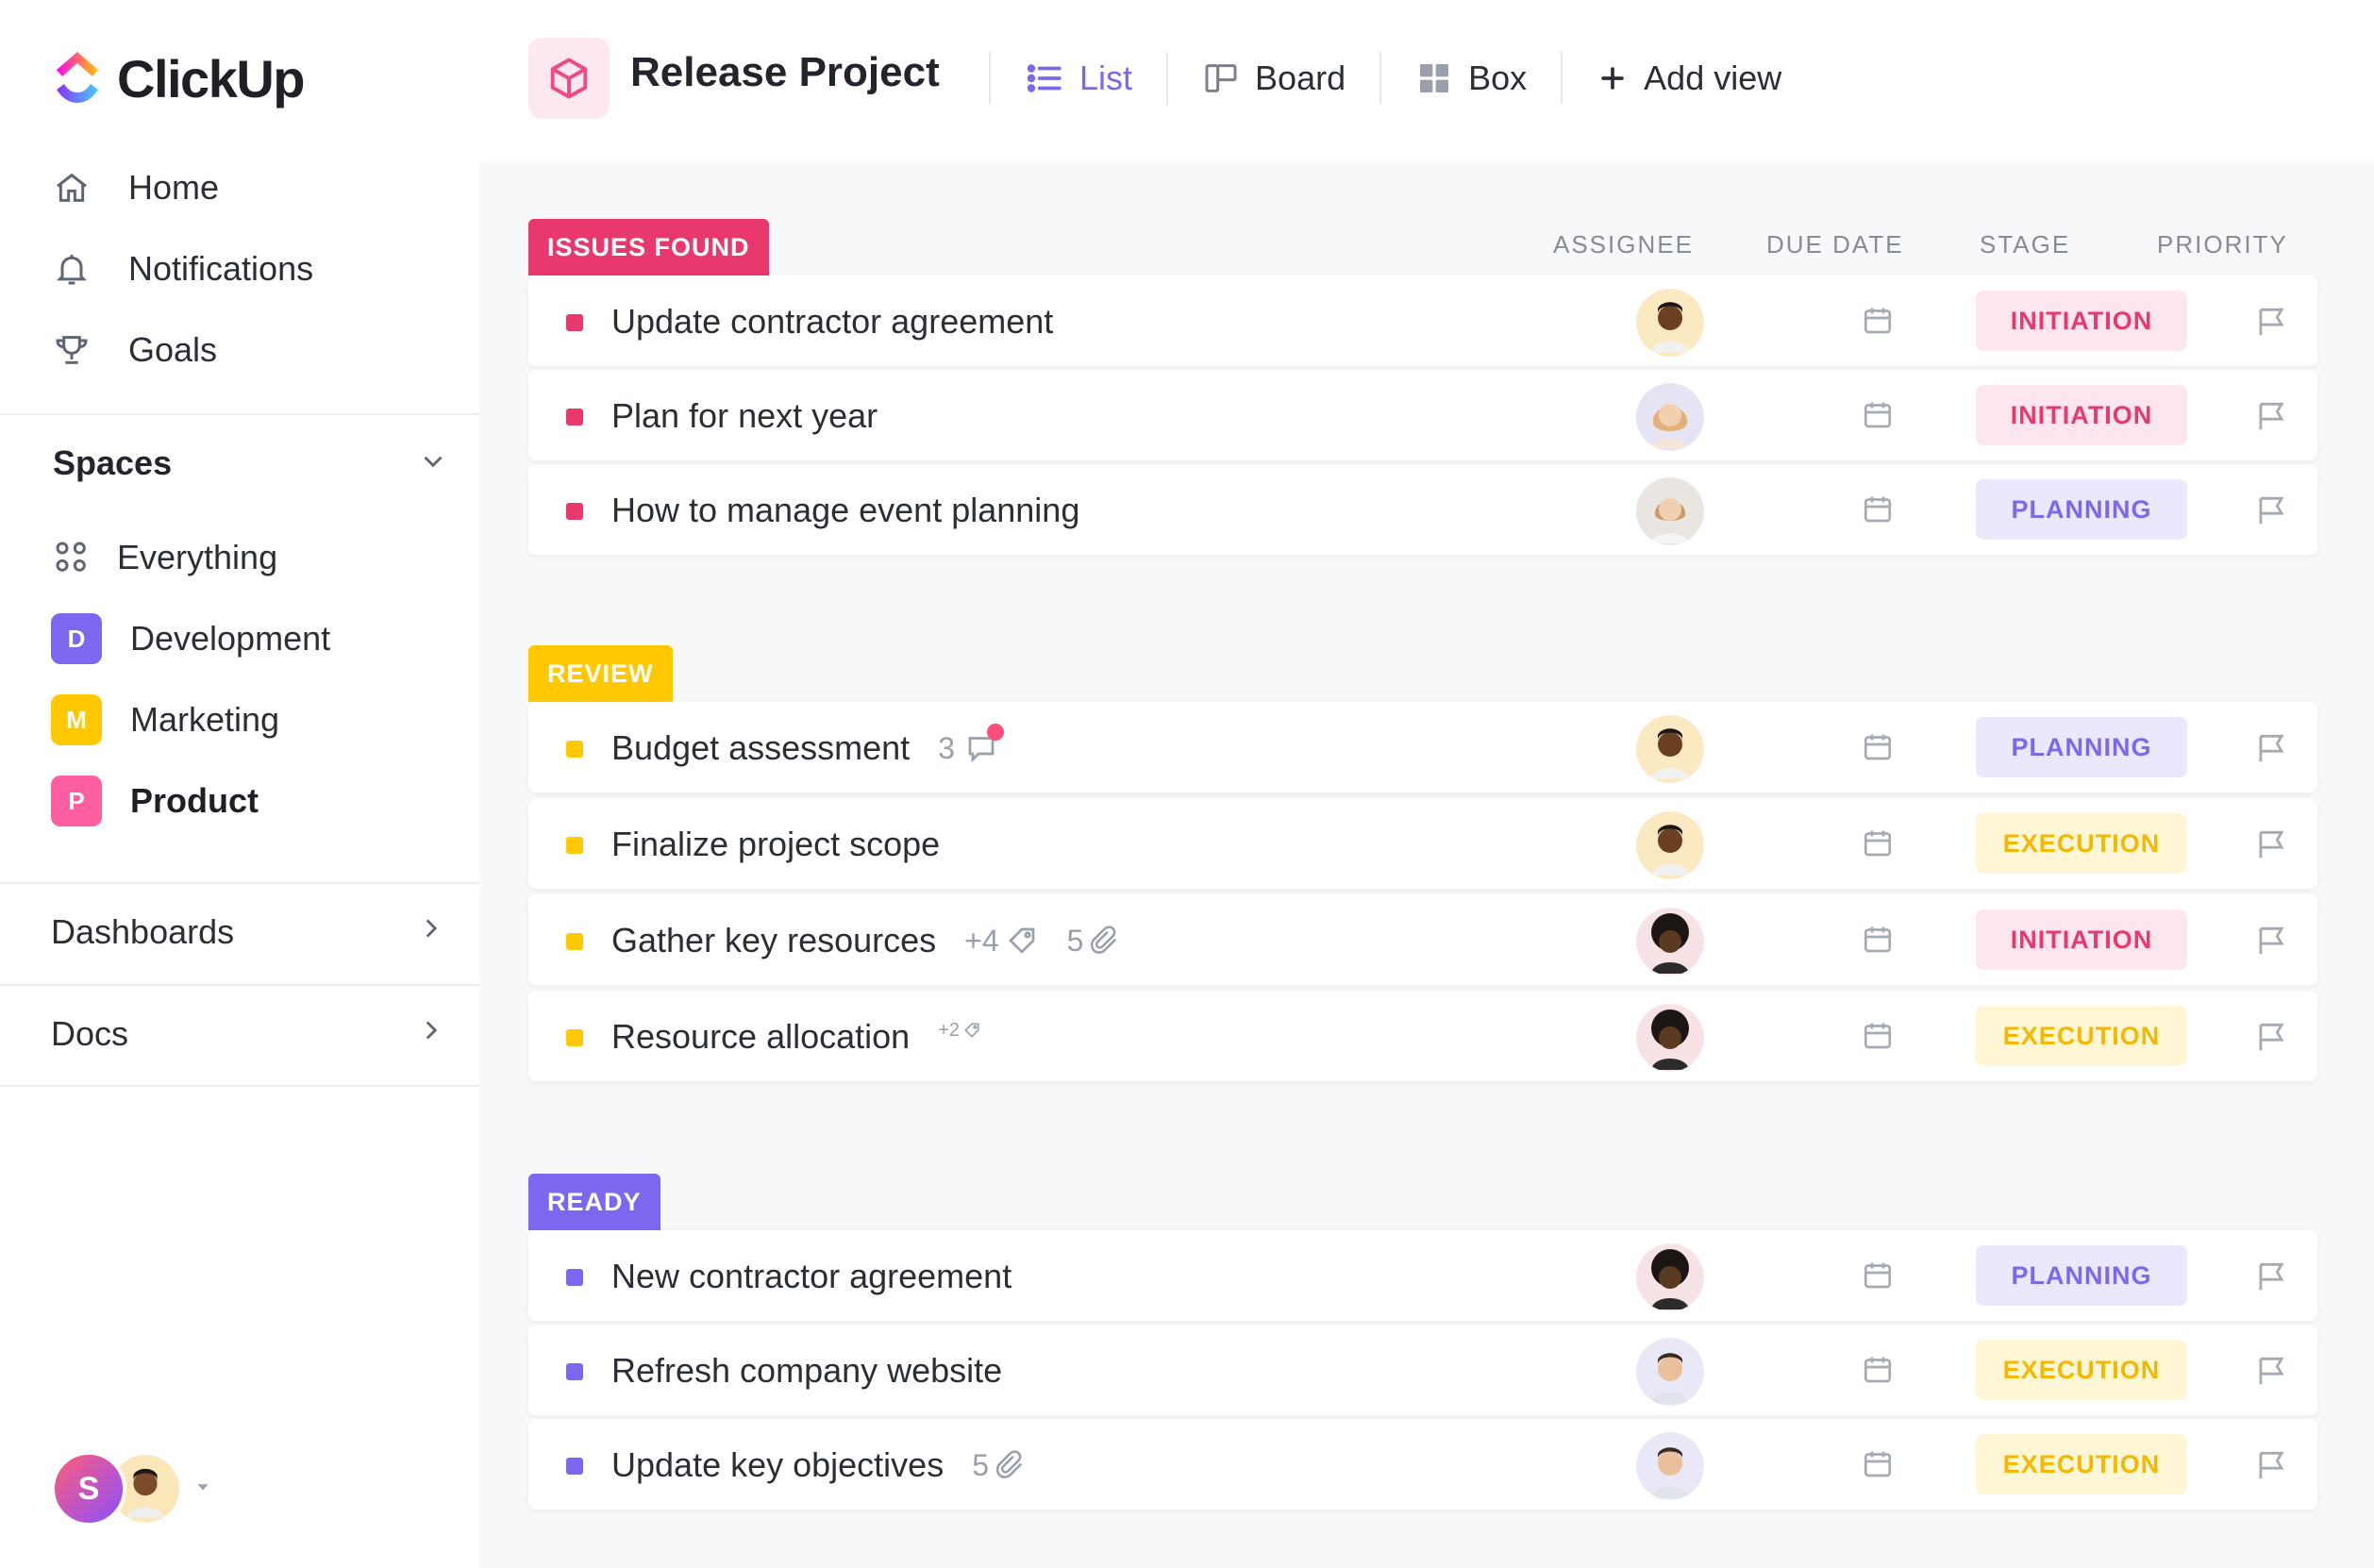 Image resolution: width=2374 pixels, height=1568 pixels. What do you see at coordinates (1471, 78) in the screenshot?
I see `tab-box: Box` at bounding box center [1471, 78].